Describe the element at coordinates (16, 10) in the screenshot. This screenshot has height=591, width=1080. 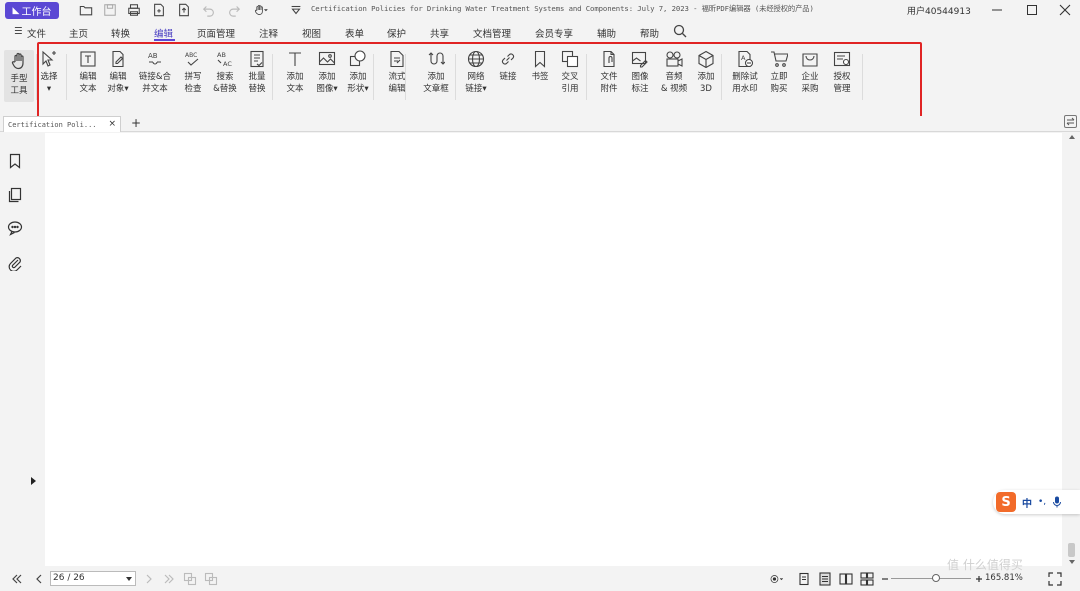
I see `workbench-icon: ◣` at that location.